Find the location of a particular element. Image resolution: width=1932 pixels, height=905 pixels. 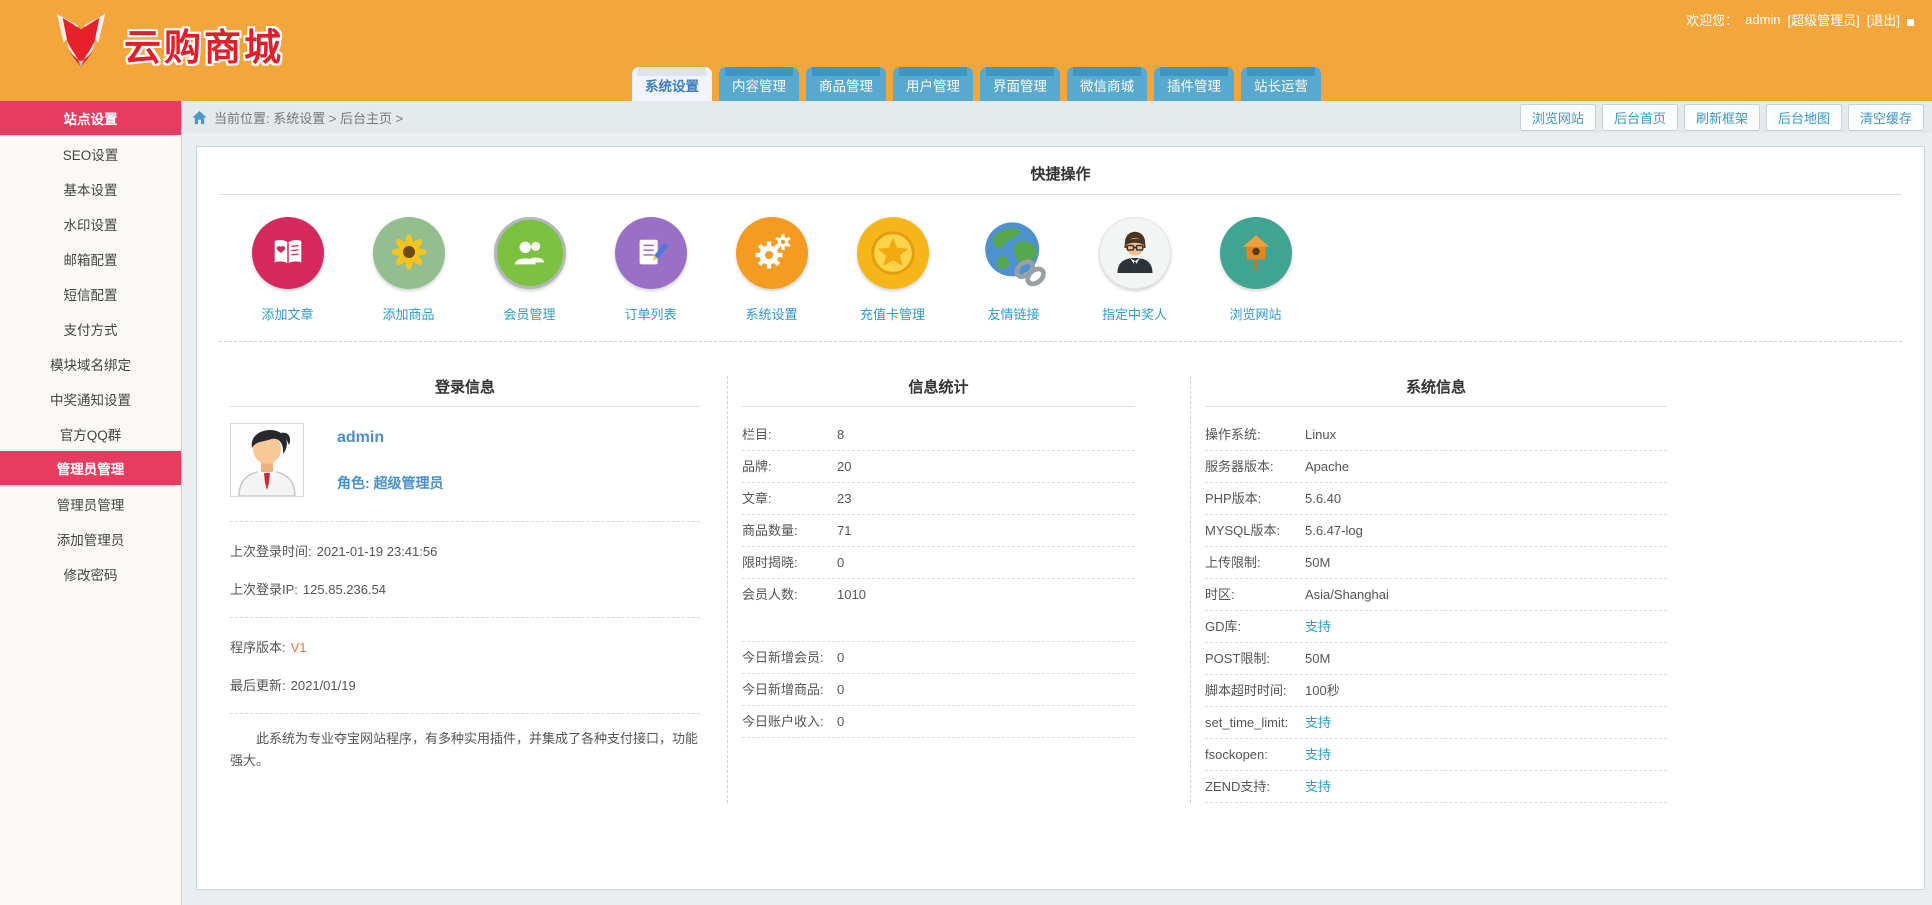

tab-user-management: 用户管理 is located at coordinates (933, 84).